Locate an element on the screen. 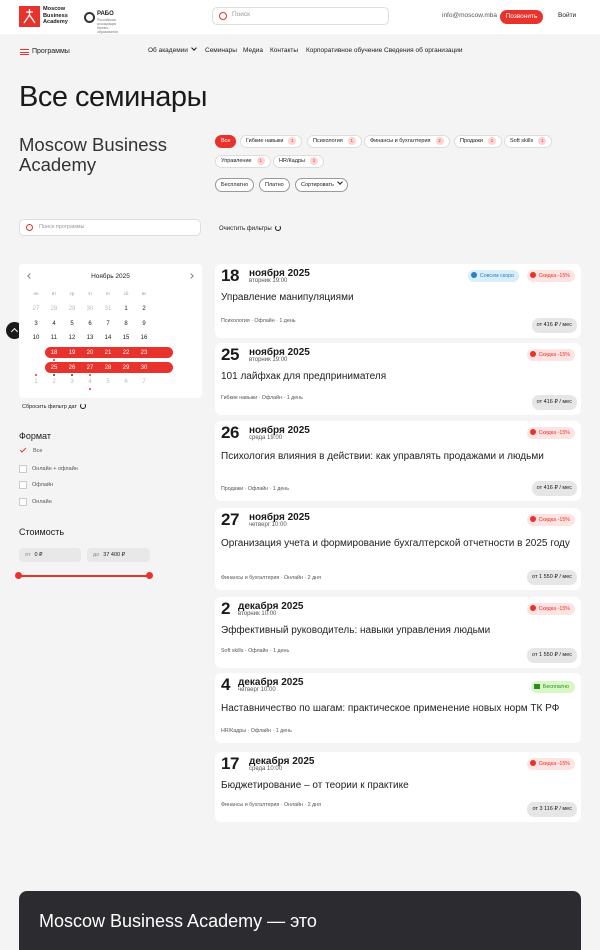 Image resolution: width=600 pixels, height=950 pixels. call-button: Позвонить is located at coordinates (521, 17).